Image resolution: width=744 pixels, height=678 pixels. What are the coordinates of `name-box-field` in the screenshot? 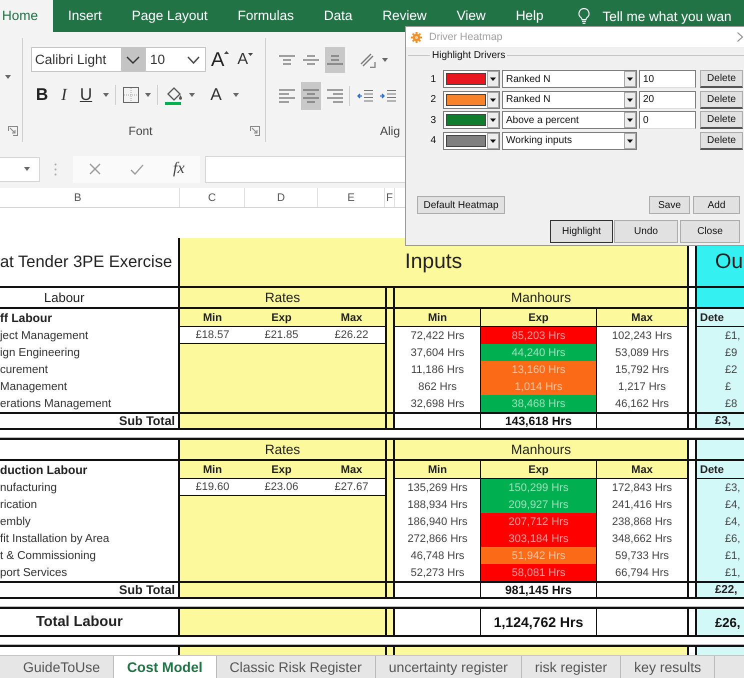 It's located at (20, 169).